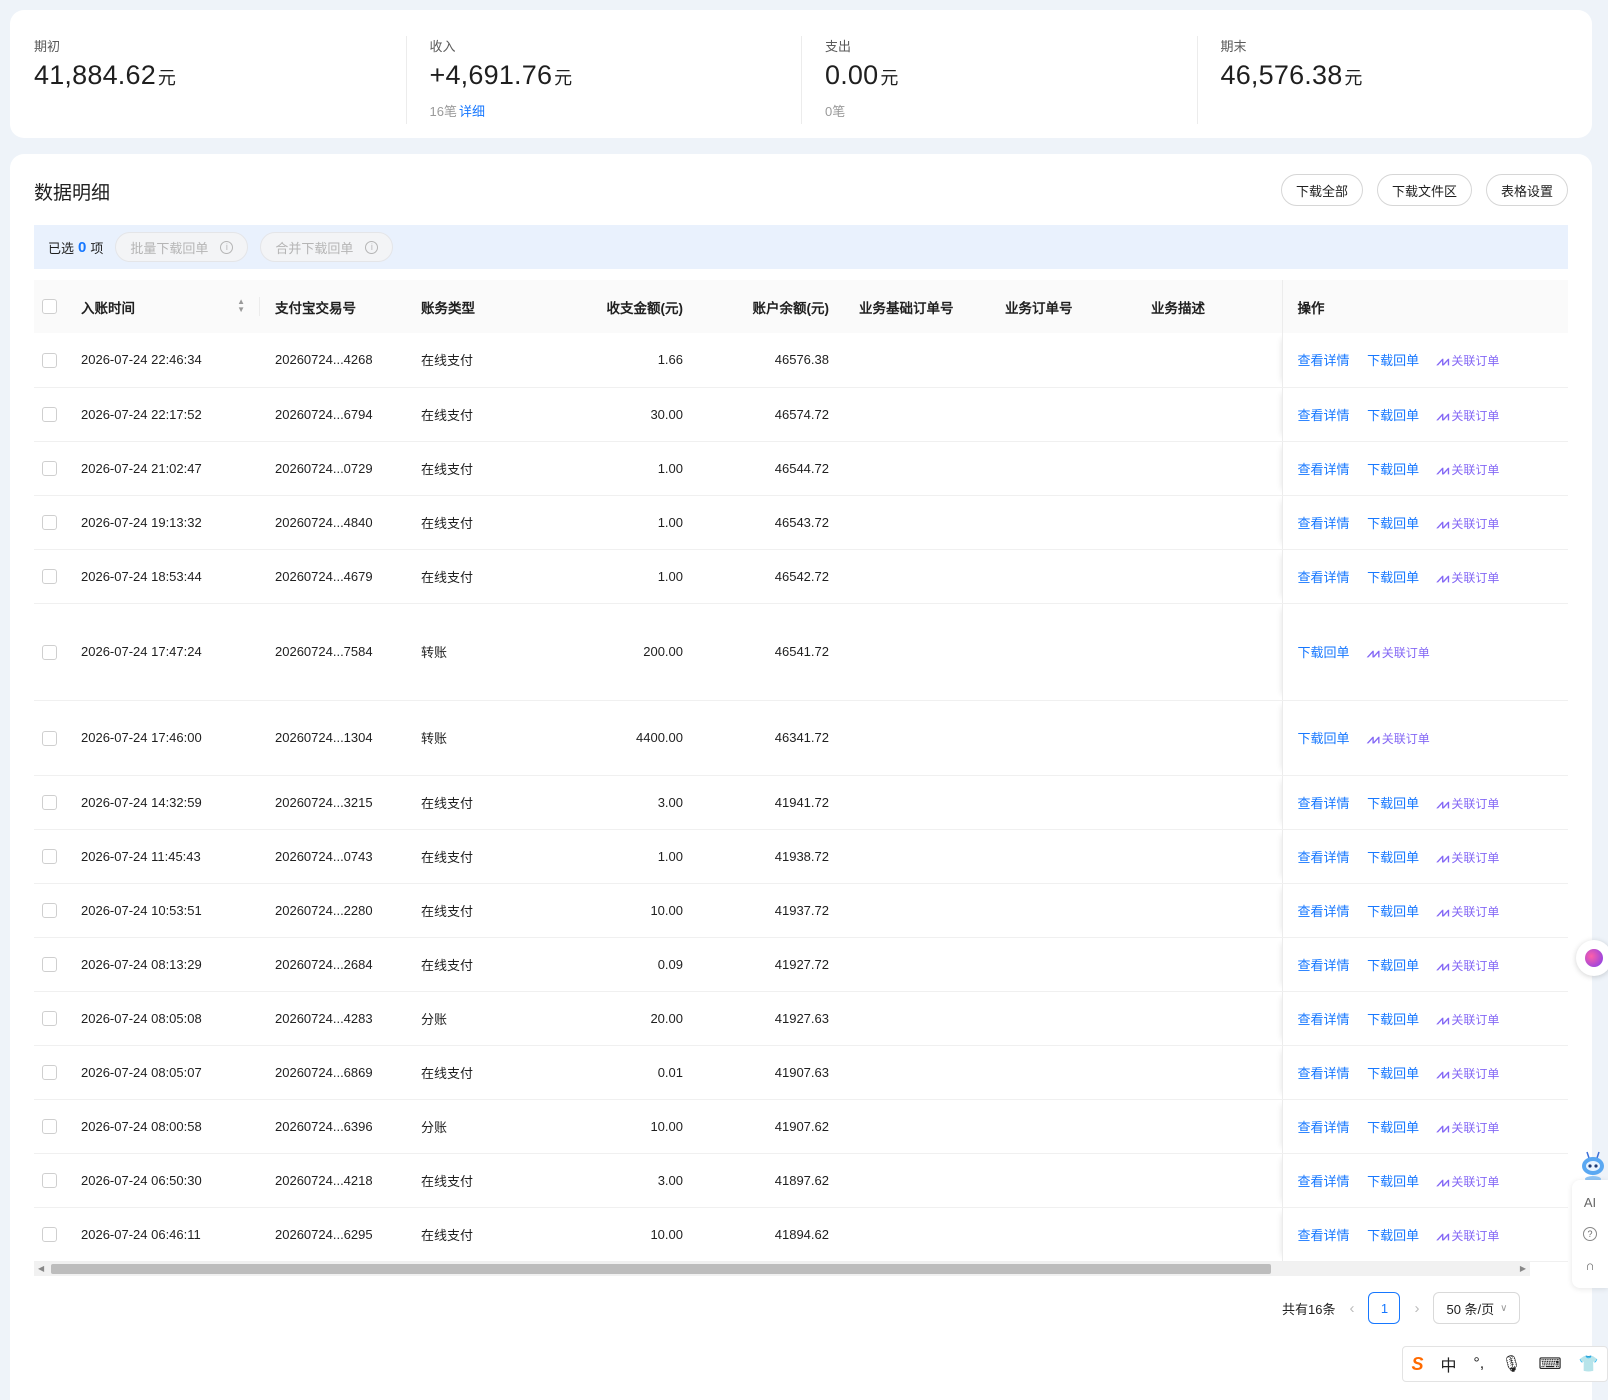 This screenshot has height=1400, width=1608. What do you see at coordinates (1523, 1269) in the screenshot?
I see `scroll-right-icon: ▶` at bounding box center [1523, 1269].